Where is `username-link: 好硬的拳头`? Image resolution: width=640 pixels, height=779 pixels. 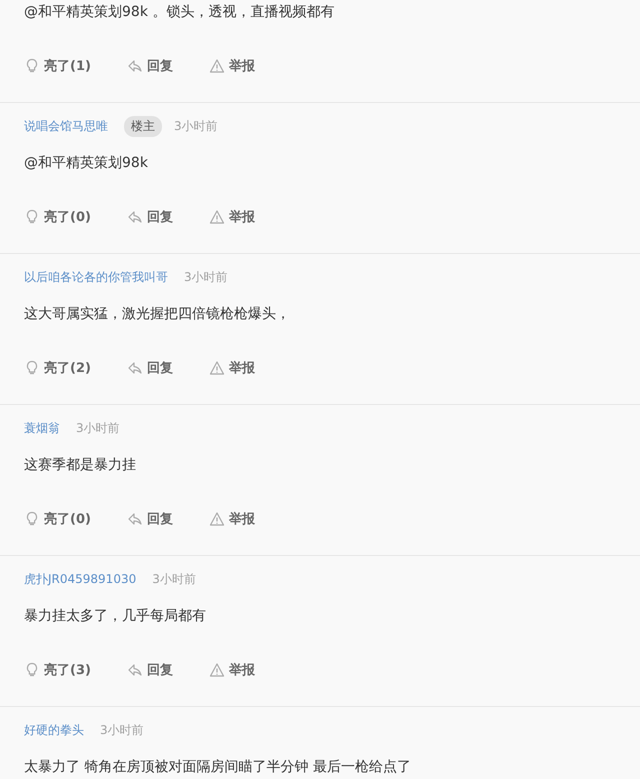
username-link: 好硬的拳头 is located at coordinates (54, 730).